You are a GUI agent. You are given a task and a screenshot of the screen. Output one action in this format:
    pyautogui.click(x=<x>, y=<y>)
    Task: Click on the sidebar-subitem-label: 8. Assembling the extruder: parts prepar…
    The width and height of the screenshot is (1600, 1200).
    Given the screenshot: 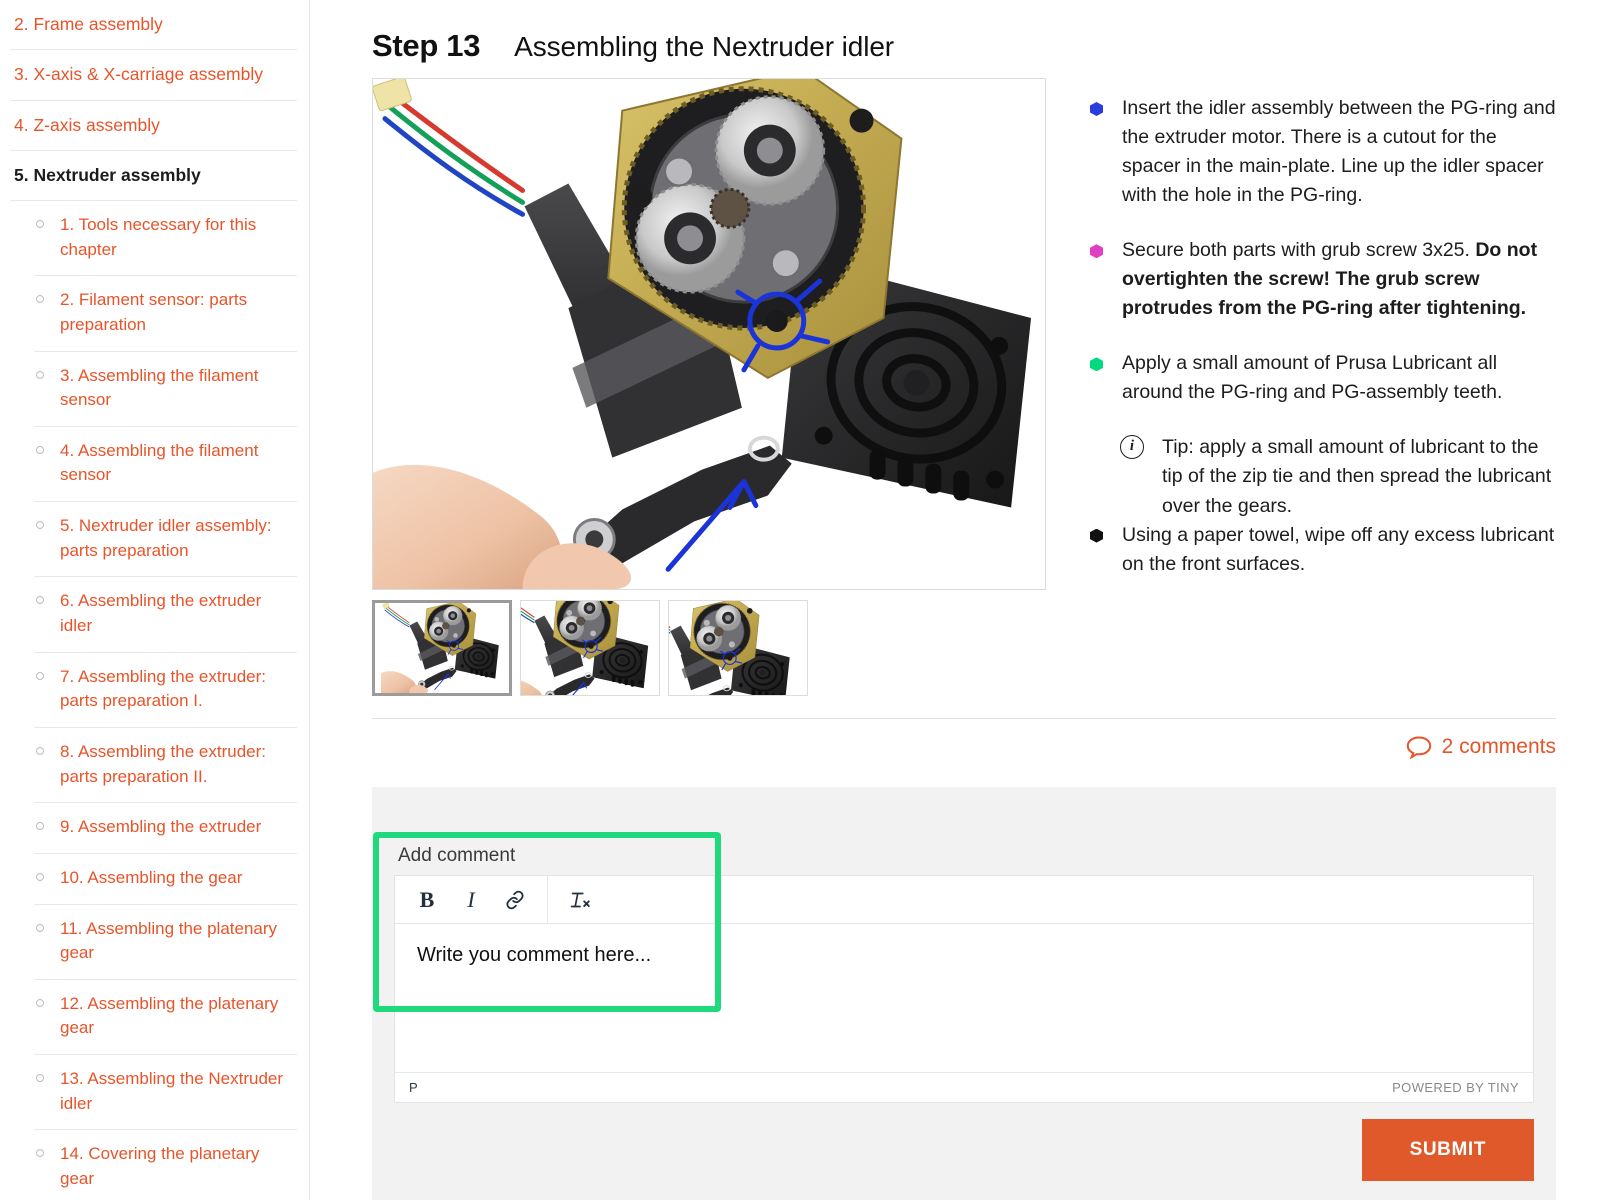 What is the action you would take?
    pyautogui.click(x=163, y=763)
    